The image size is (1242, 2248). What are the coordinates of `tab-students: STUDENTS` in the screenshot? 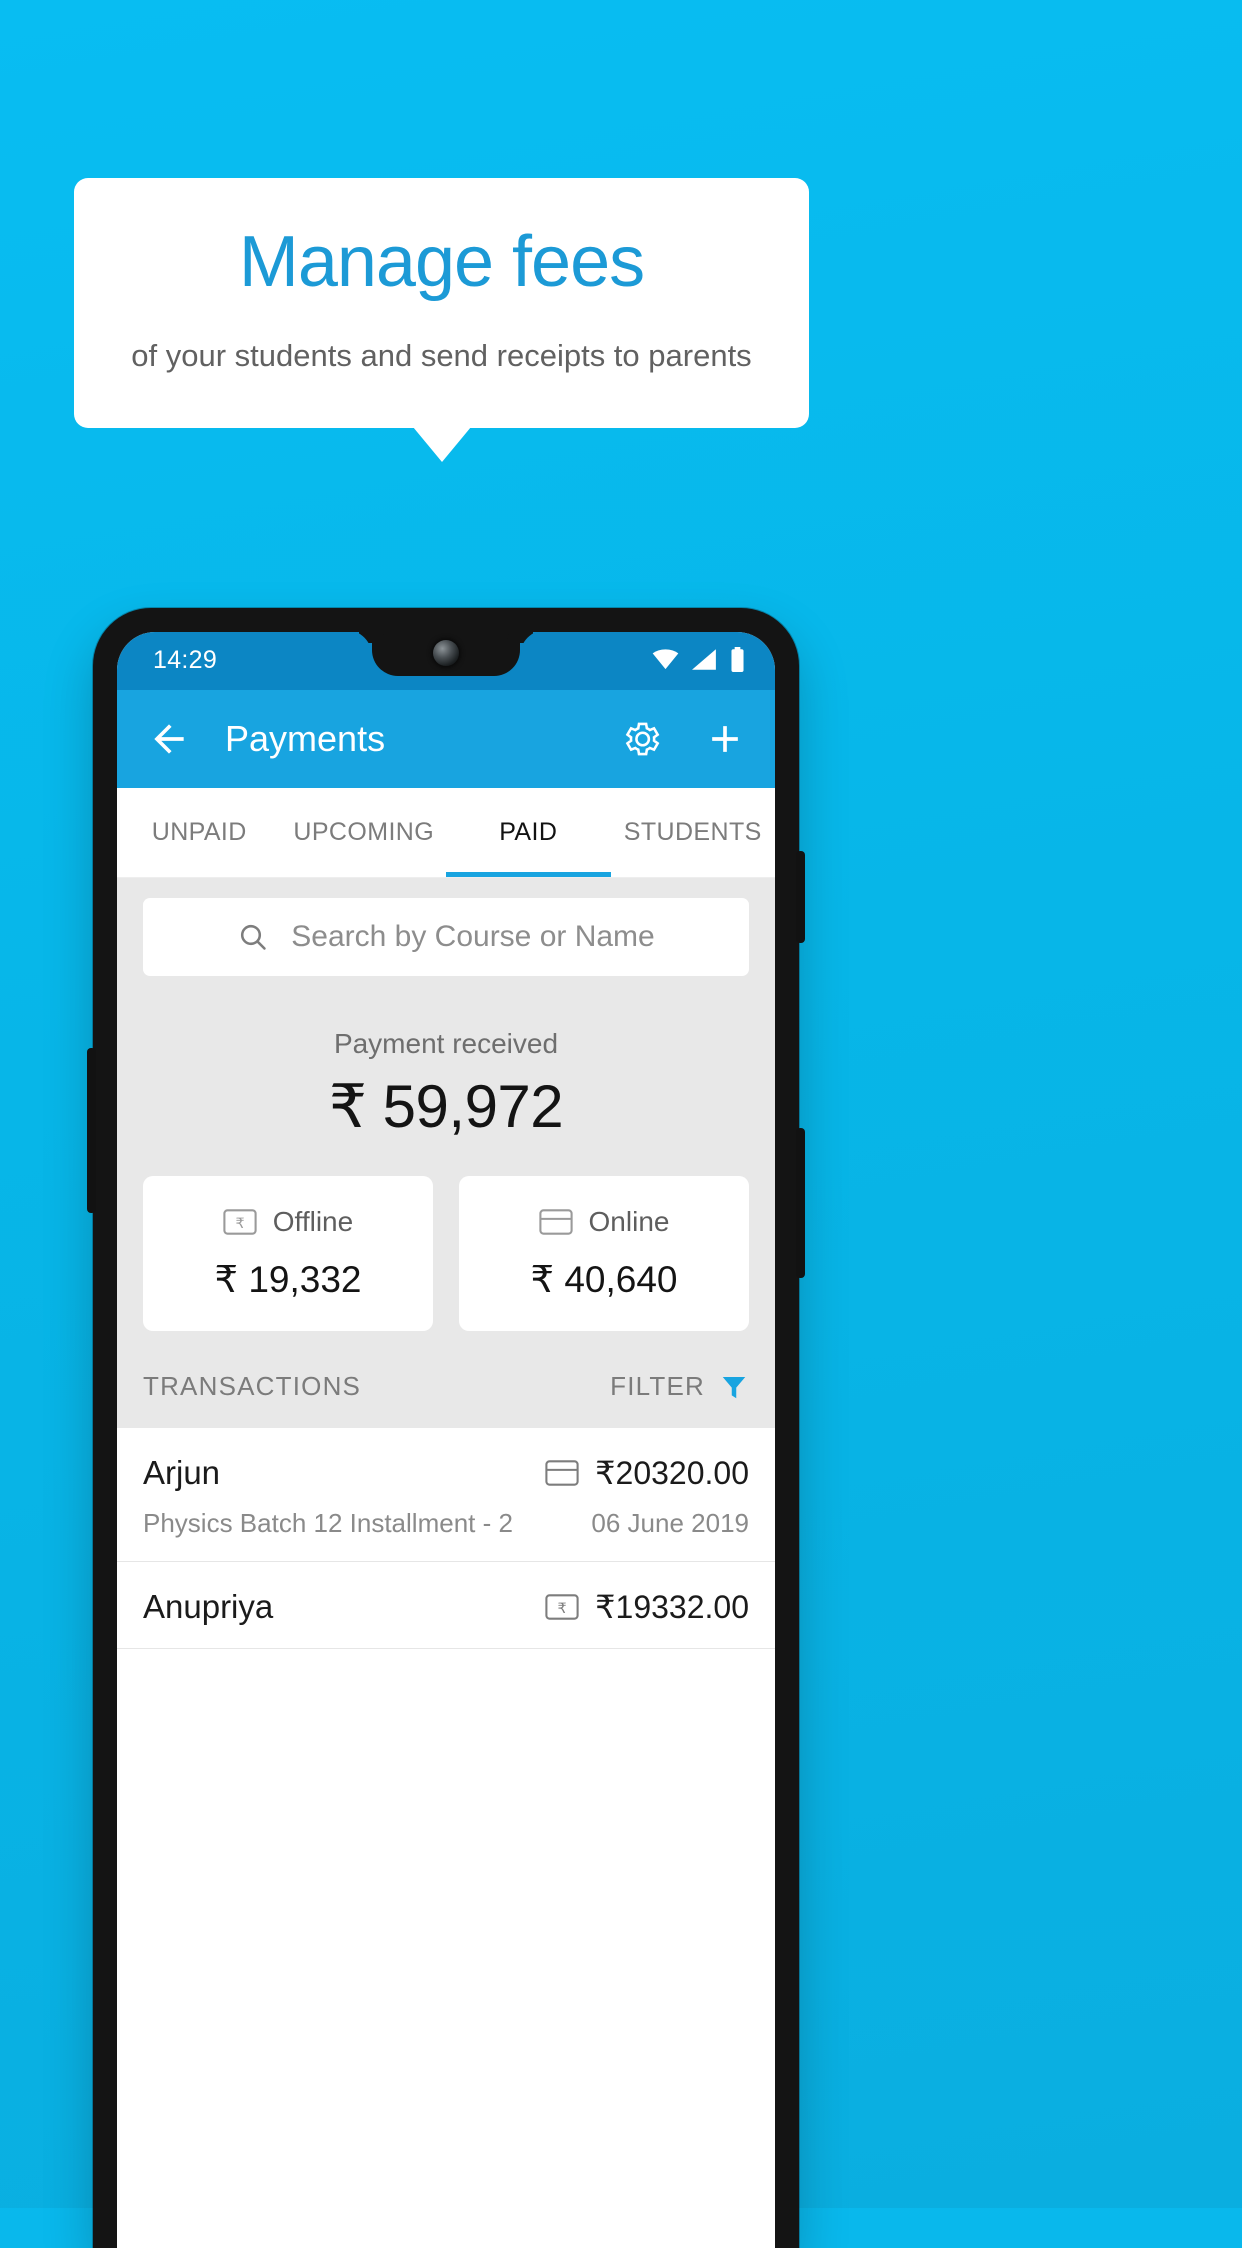 It's located at (693, 832).